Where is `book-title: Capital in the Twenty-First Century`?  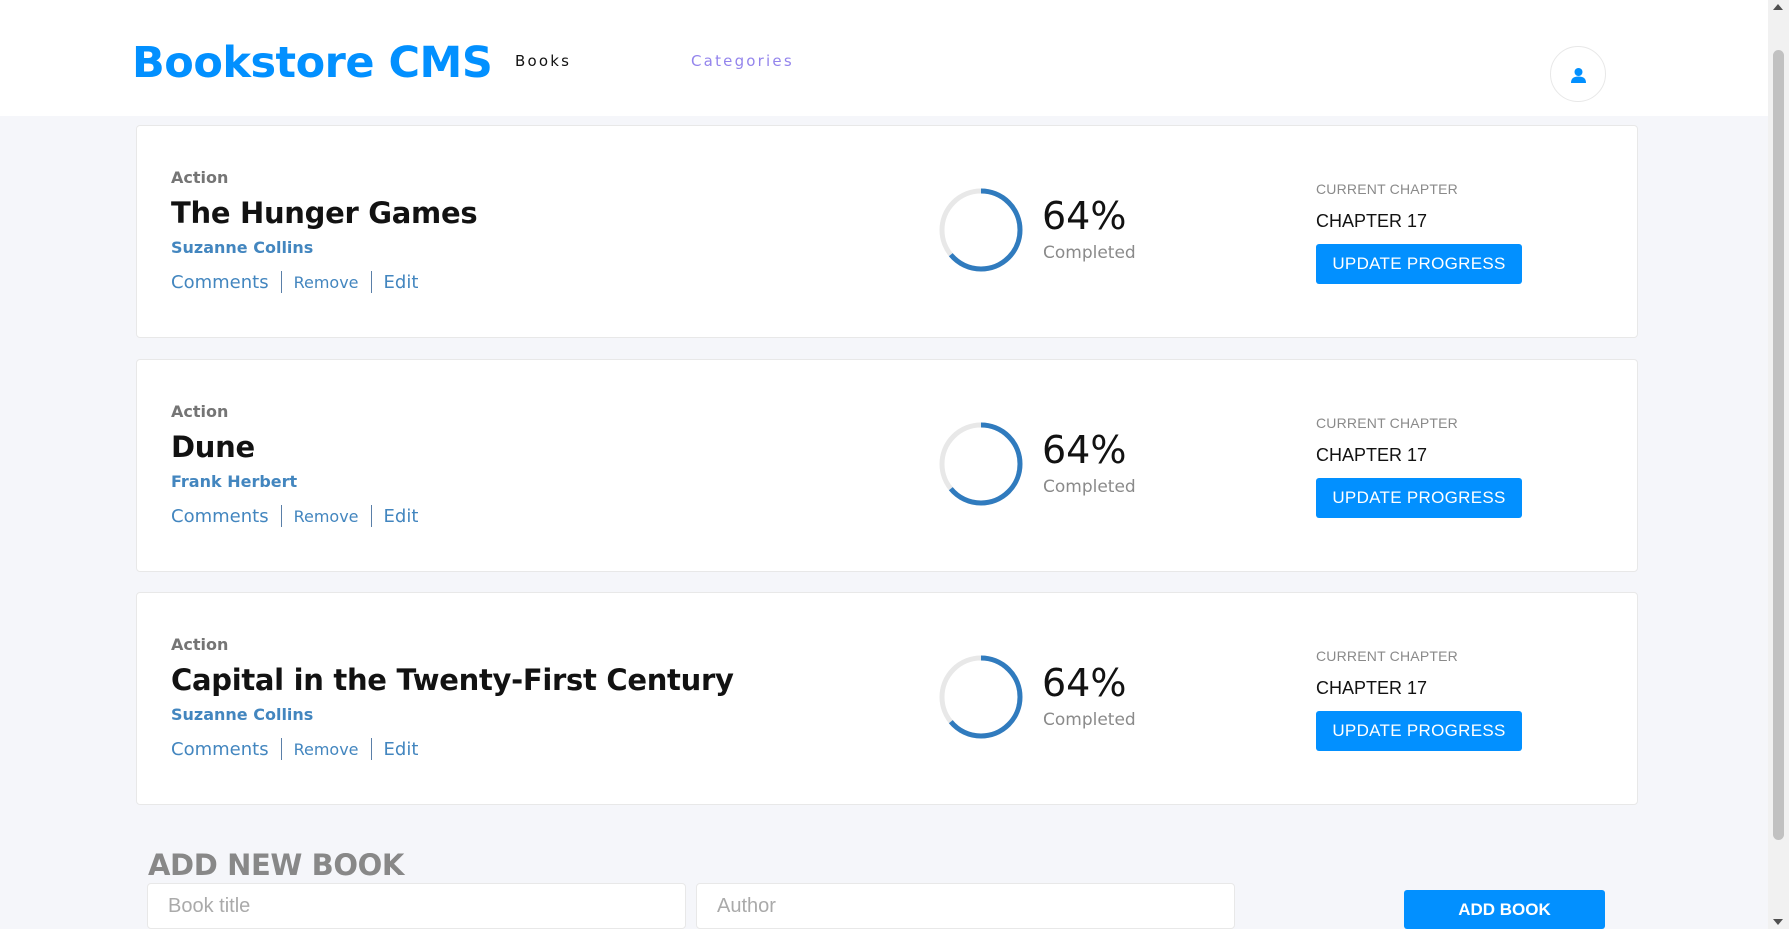
book-title: Capital in the Twenty-First Century is located at coordinates (452, 680).